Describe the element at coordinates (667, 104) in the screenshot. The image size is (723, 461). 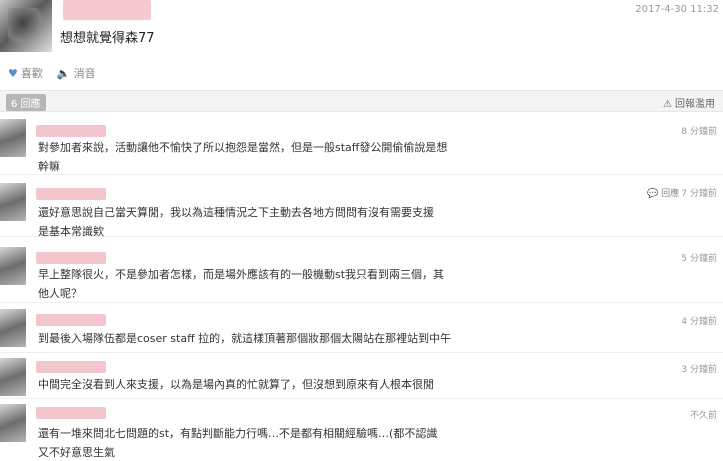
I see `warning-icon: ⚠` at that location.